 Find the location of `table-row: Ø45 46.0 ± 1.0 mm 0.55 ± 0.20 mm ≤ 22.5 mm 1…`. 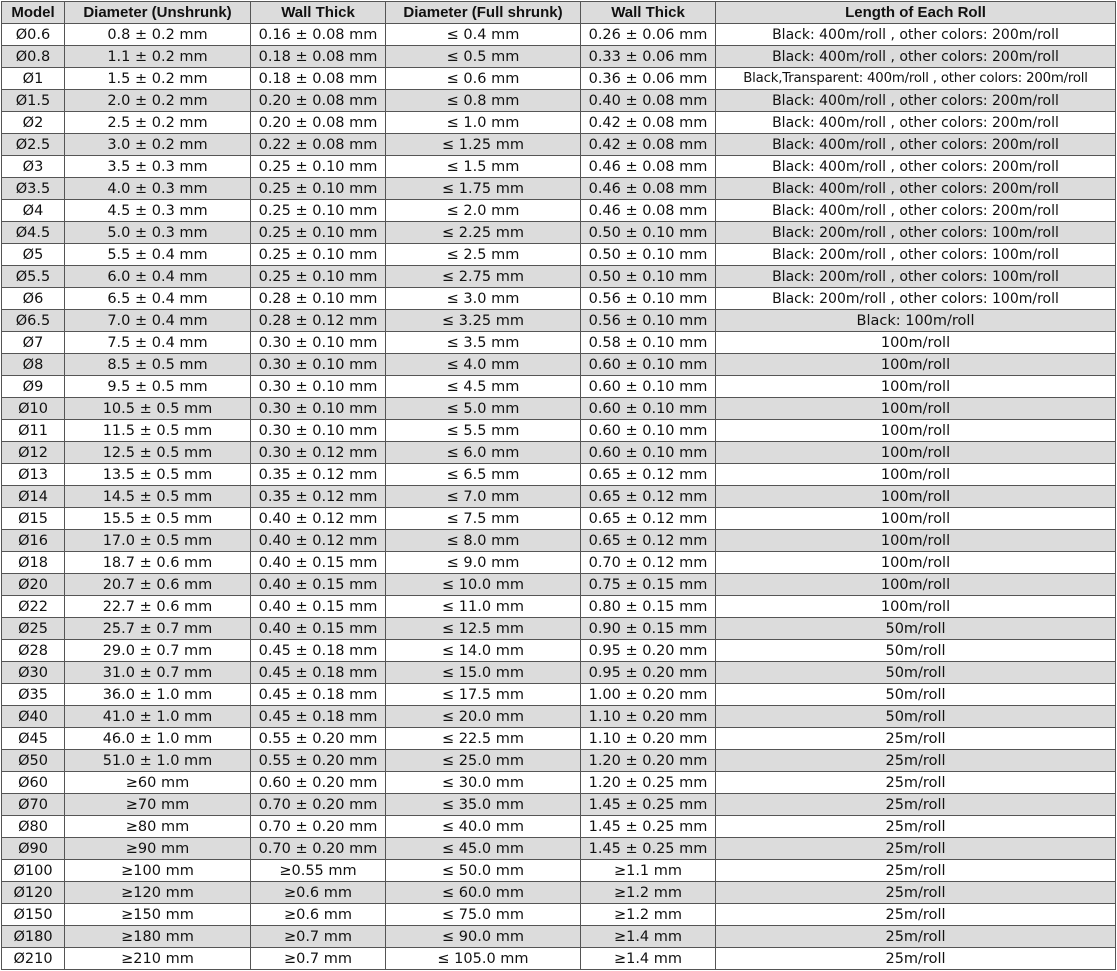

table-row: Ø45 46.0 ± 1.0 mm 0.55 ± 0.20 mm ≤ 22.5 mm 1… is located at coordinates (558, 738).